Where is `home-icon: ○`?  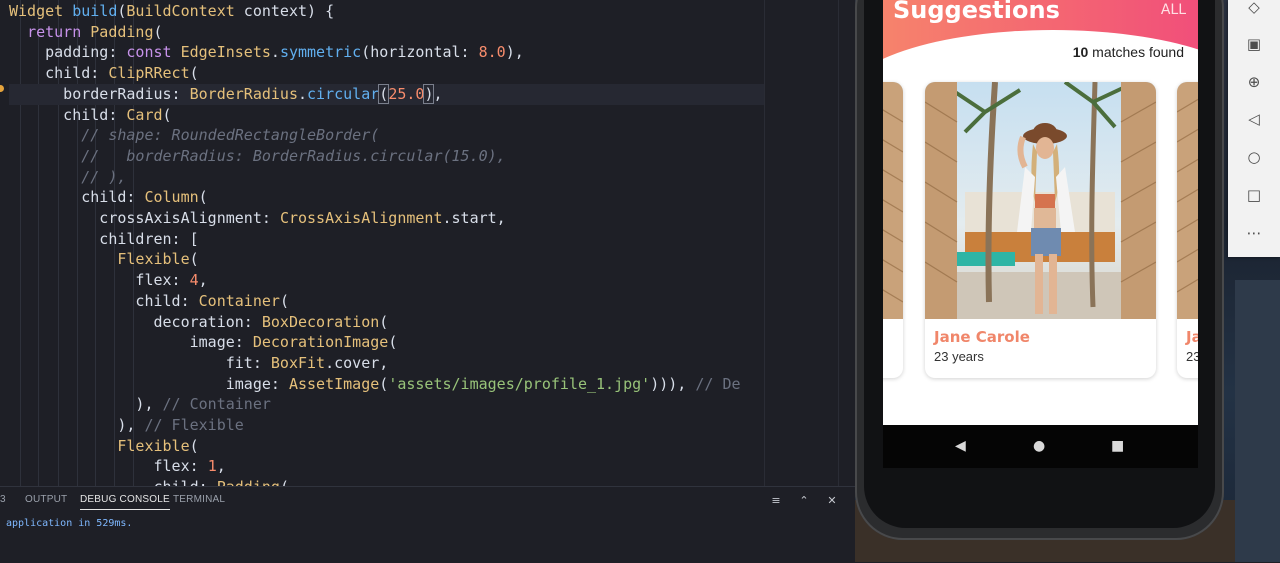
home-icon: ○ is located at coordinates (1254, 157).